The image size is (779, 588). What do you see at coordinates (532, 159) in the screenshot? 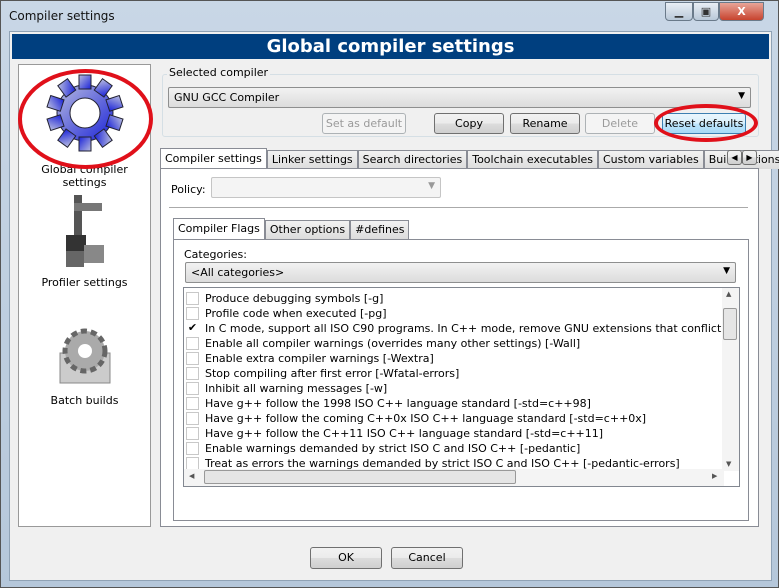
I see `tab-toolchain-executables: Toolchain executables` at bounding box center [532, 159].